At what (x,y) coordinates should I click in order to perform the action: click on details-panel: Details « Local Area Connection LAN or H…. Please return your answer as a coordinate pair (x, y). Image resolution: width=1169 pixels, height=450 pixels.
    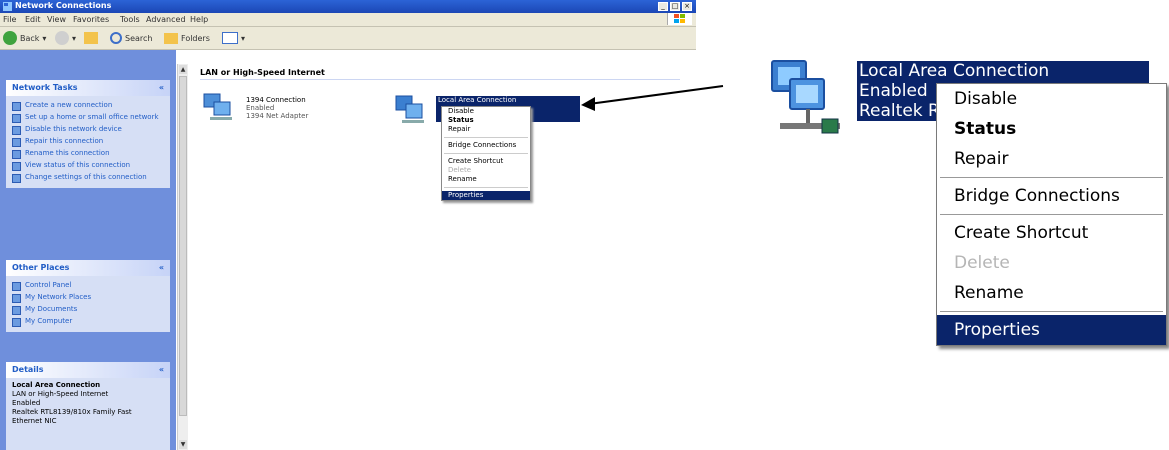
    Looking at the image, I should click on (88, 406).